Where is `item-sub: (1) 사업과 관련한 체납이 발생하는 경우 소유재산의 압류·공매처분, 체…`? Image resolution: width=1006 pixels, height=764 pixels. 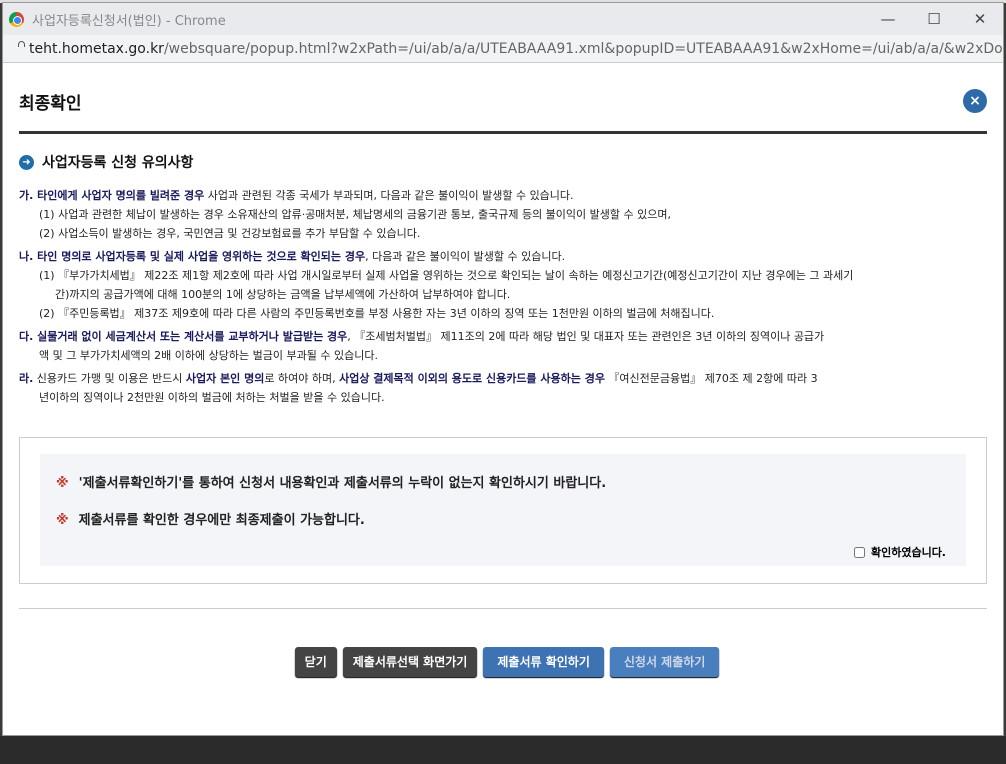
item-sub: (1) 사업과 관련한 체납이 발생하는 경우 소유재산의 압류·공매처분, 체… is located at coordinates (355, 214).